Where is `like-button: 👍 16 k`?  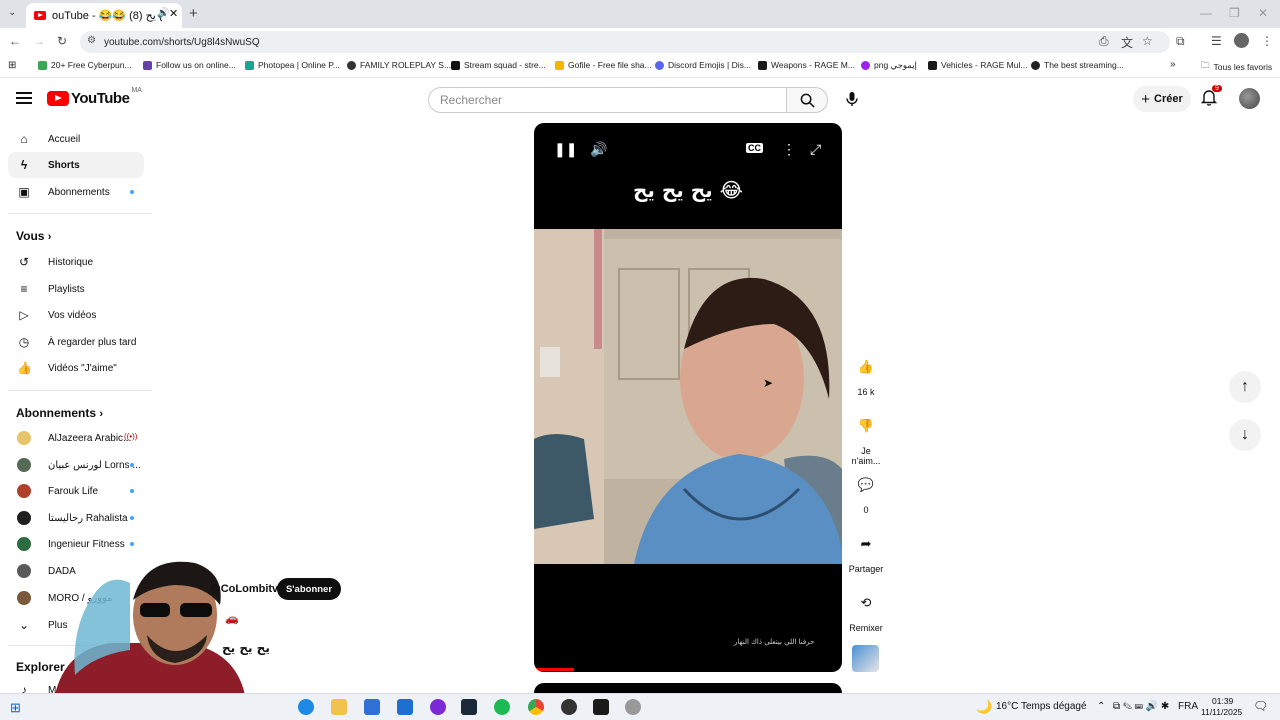
like-button: 👍 16 k is located at coordinates (866, 374).